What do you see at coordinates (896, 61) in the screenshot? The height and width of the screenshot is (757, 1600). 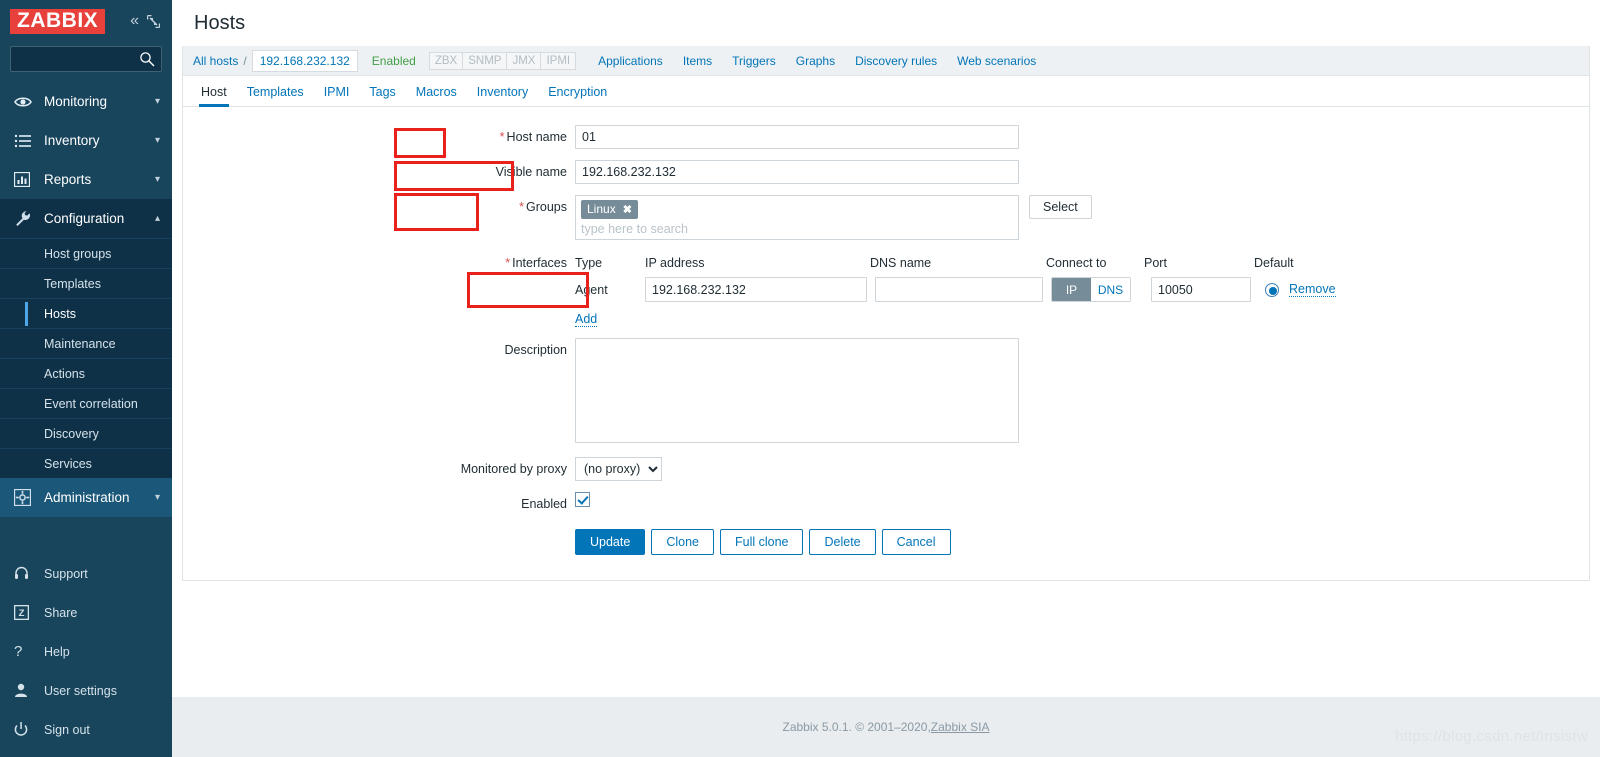 I see `nav-link-discovery-rules: Discovery rules` at bounding box center [896, 61].